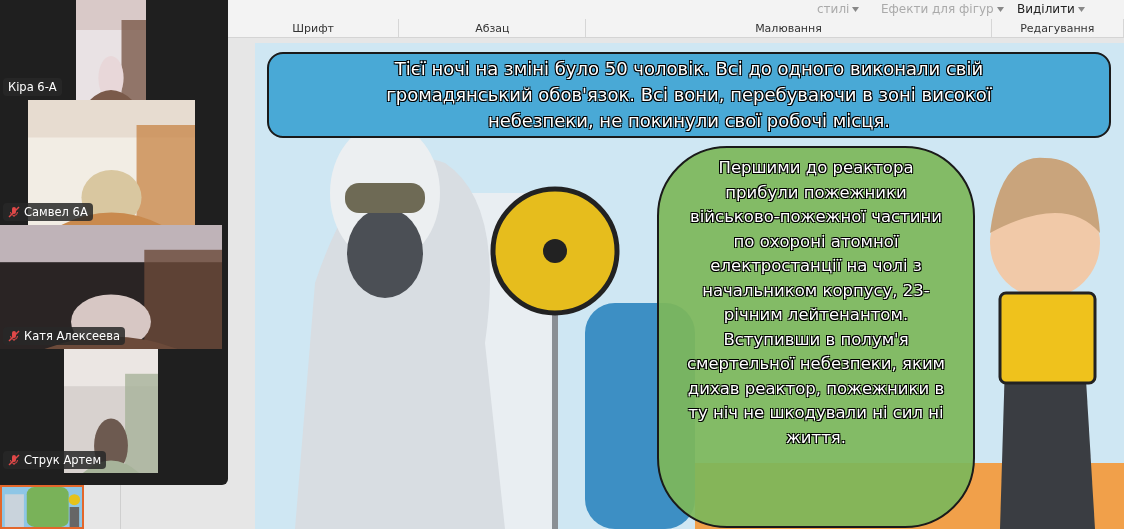 Image resolution: width=1124 pixels, height=529 pixels. What do you see at coordinates (32, 87) in the screenshot?
I see `participant-name: Кіра 6-А` at bounding box center [32, 87].